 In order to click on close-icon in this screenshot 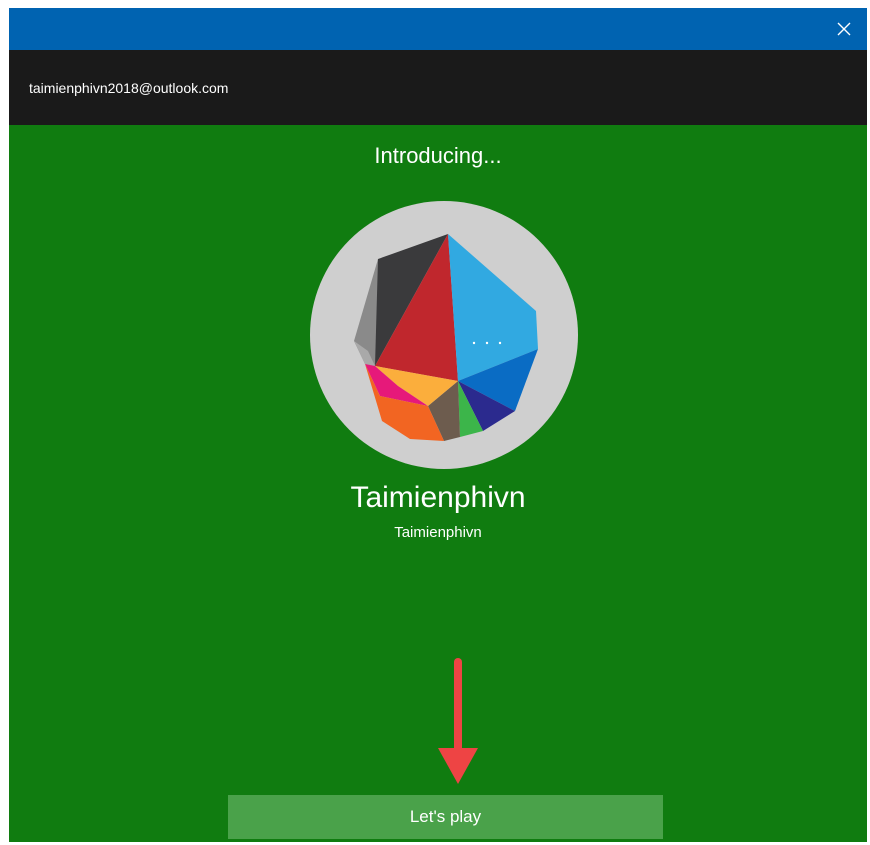, I will do `click(844, 29)`.